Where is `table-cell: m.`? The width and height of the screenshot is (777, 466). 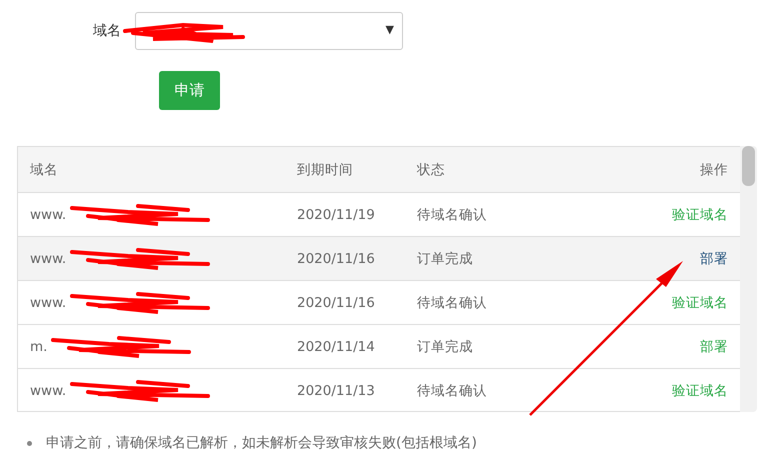 table-cell: m. is located at coordinates (39, 346).